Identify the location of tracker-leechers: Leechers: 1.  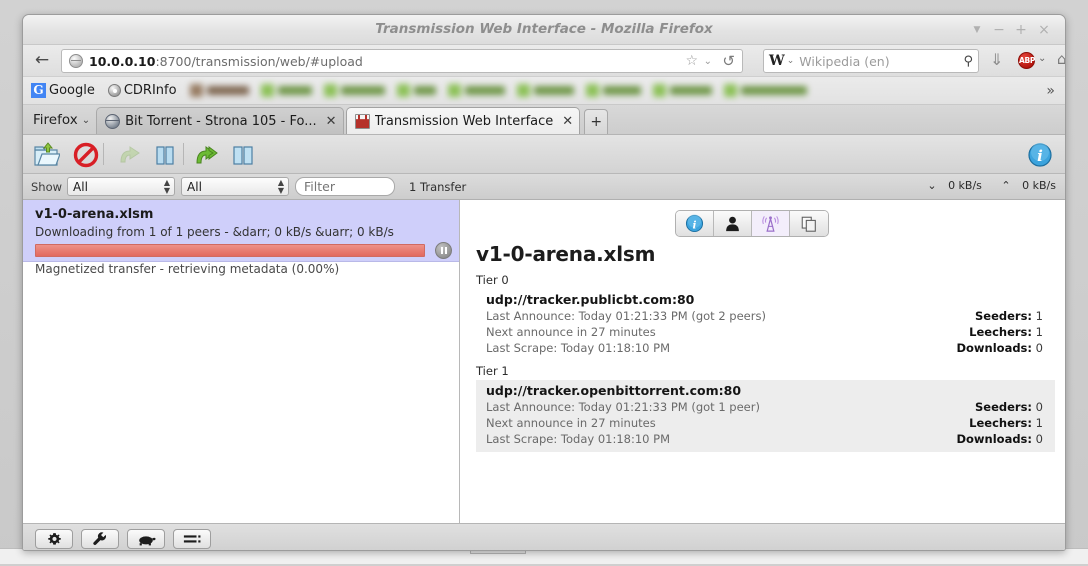
(1006, 423).